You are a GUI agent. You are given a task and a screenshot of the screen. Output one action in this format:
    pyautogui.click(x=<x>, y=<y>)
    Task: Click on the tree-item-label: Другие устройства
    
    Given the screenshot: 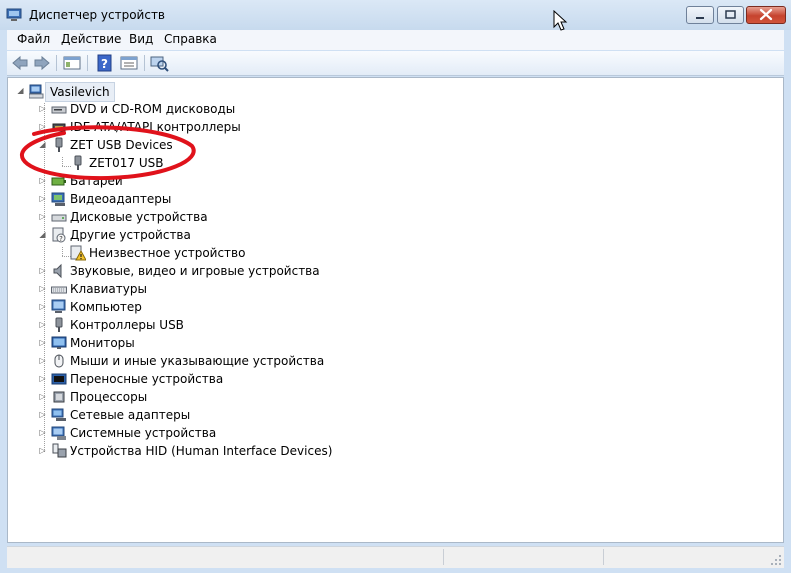 What is the action you would take?
    pyautogui.click(x=130, y=235)
    